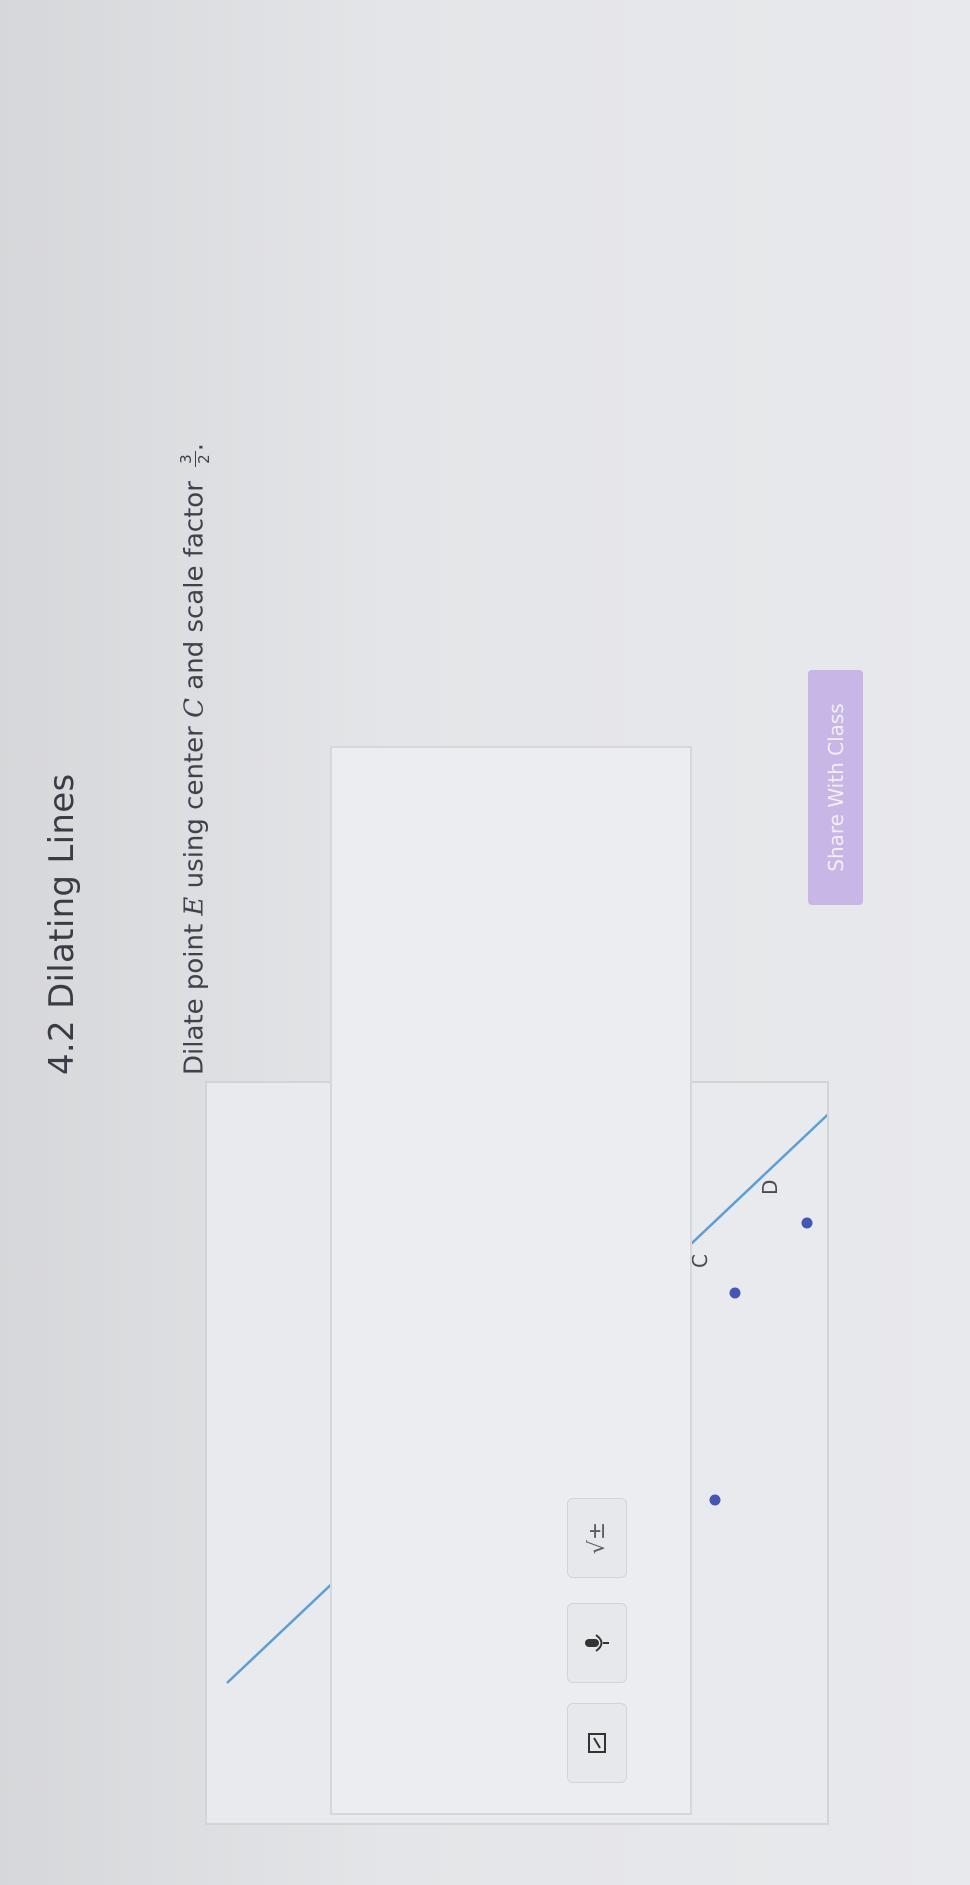 This screenshot has height=1885, width=970. I want to click on math-icon: √±, so click(597, 1538).